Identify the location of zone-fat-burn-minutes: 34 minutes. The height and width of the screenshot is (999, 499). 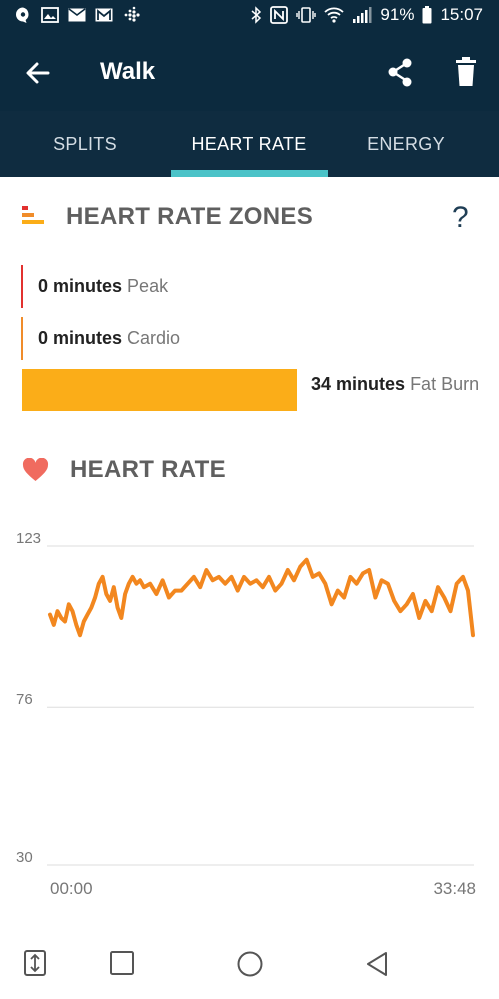
(358, 384).